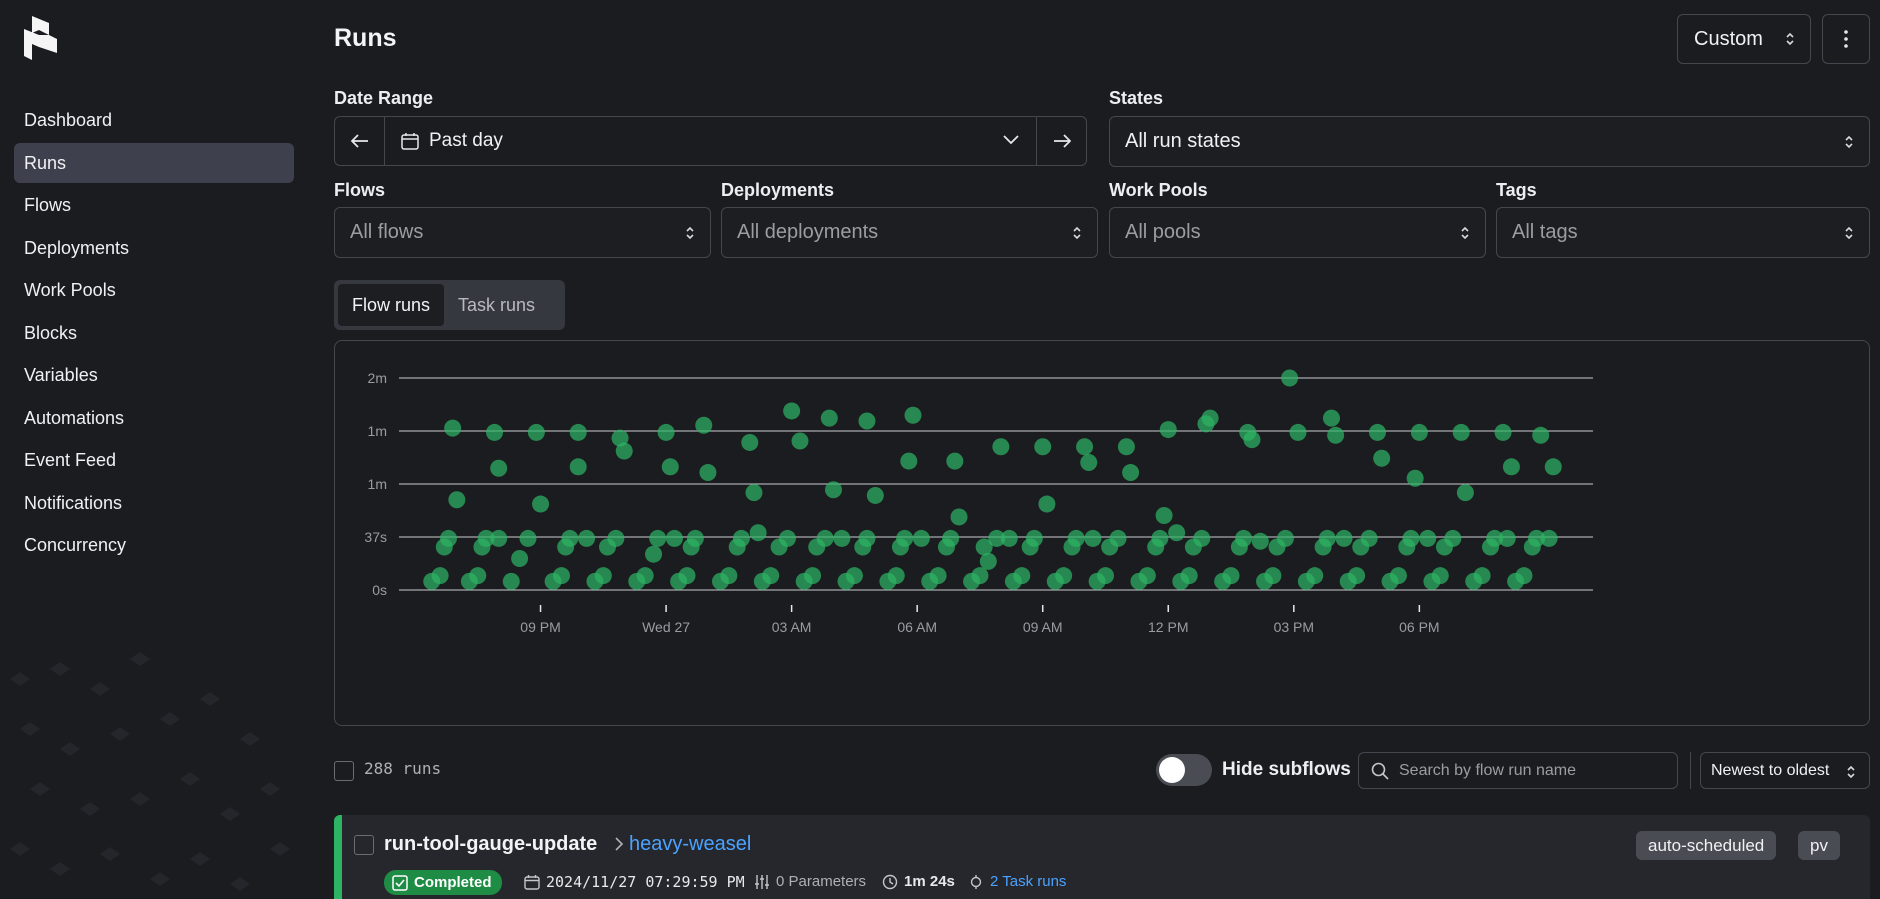 The width and height of the screenshot is (1880, 899). I want to click on states-select: All run states, so click(1489, 141).